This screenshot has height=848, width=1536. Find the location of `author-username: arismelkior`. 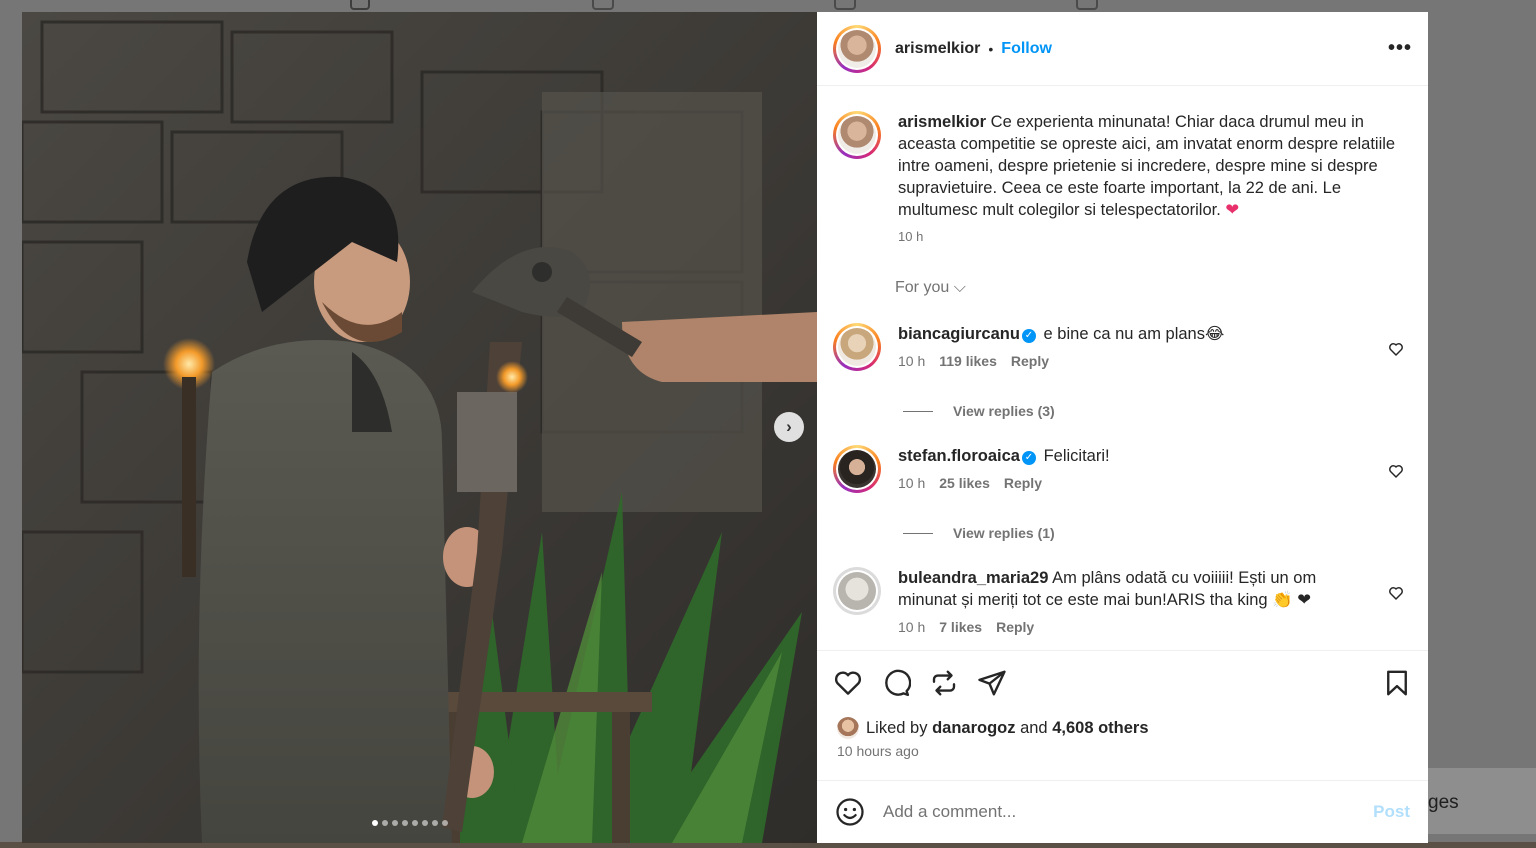

author-username: arismelkior is located at coordinates (937, 49).